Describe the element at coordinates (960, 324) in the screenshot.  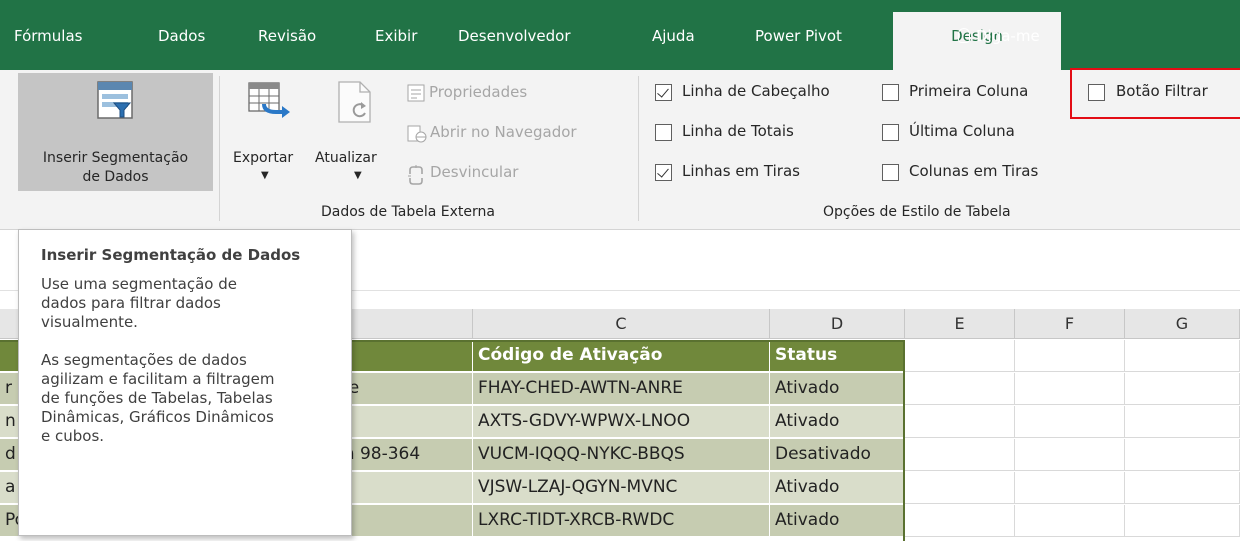
I see `column-header-e: E` at that location.